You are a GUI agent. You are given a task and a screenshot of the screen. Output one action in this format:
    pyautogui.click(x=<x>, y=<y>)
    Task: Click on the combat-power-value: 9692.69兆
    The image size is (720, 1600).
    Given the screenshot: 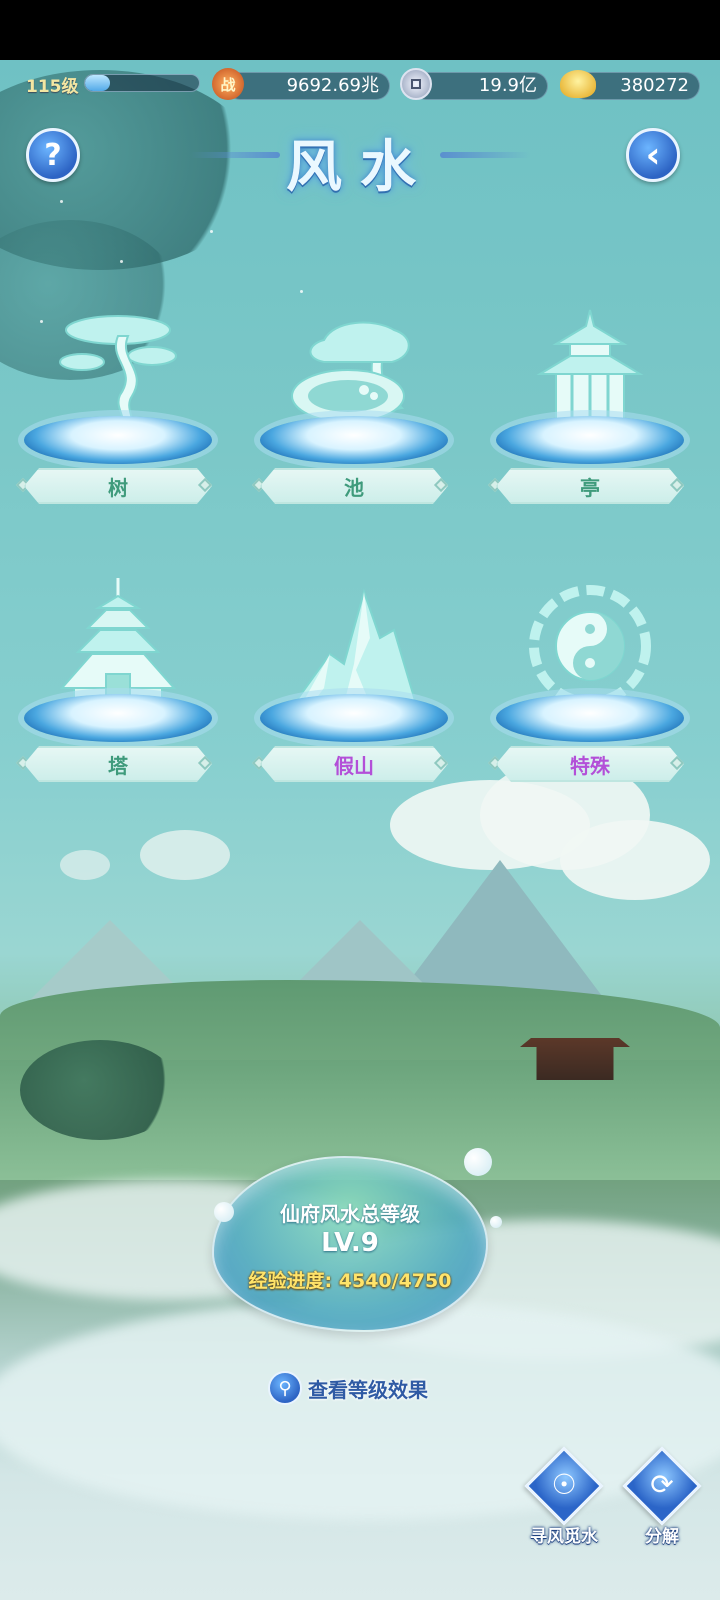 What is the action you would take?
    pyautogui.click(x=332, y=85)
    